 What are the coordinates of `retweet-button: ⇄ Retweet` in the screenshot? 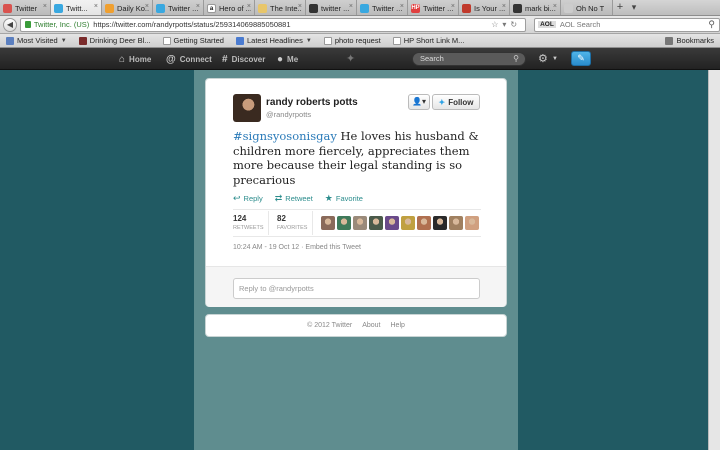 It's located at (294, 198).